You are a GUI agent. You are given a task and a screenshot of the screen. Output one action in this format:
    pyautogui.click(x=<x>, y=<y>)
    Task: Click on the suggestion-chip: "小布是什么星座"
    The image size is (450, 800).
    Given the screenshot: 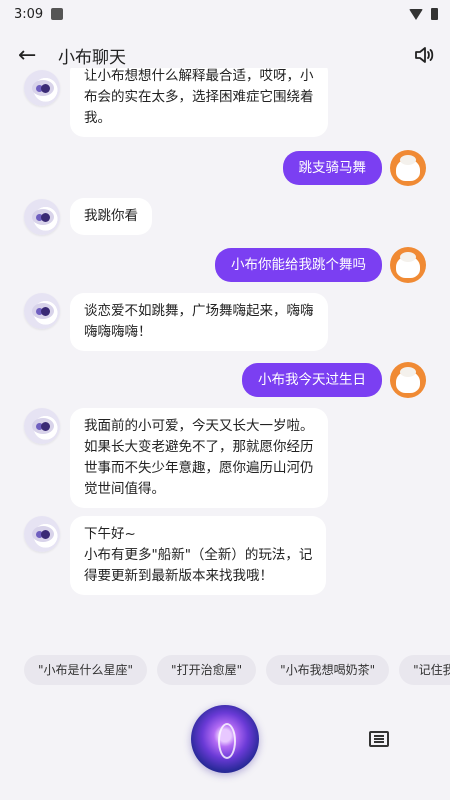 What is the action you would take?
    pyautogui.click(x=86, y=670)
    